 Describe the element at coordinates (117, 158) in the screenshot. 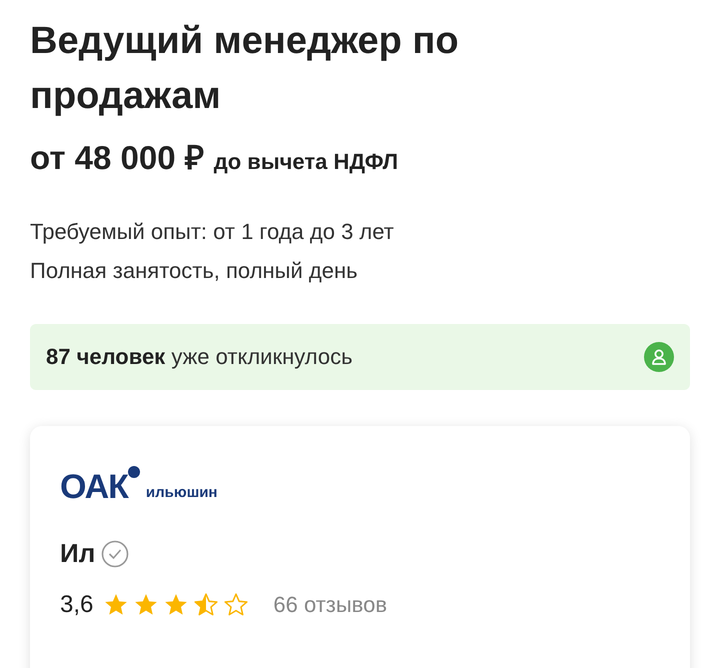

I see `salary: от 48 000 ₽` at that location.